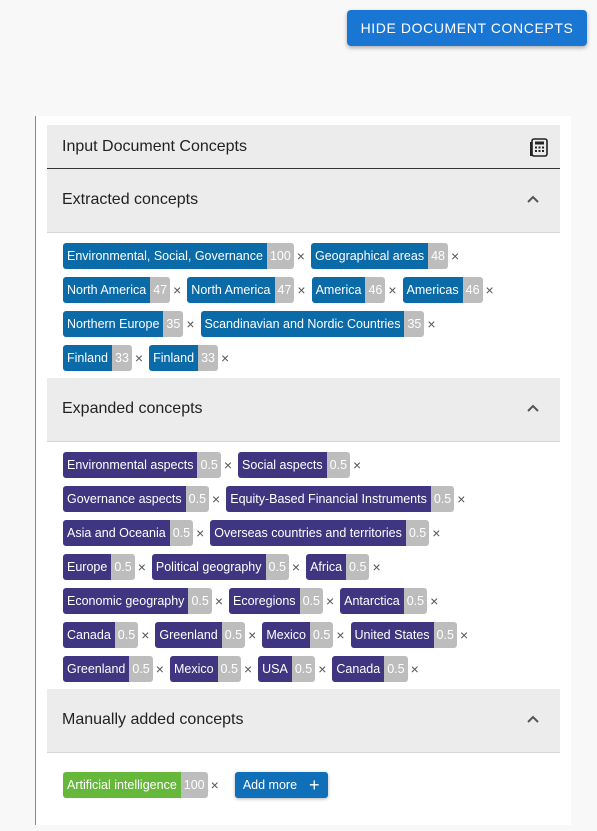  Describe the element at coordinates (392, 635) in the screenshot. I see `concept-label: United States` at that location.